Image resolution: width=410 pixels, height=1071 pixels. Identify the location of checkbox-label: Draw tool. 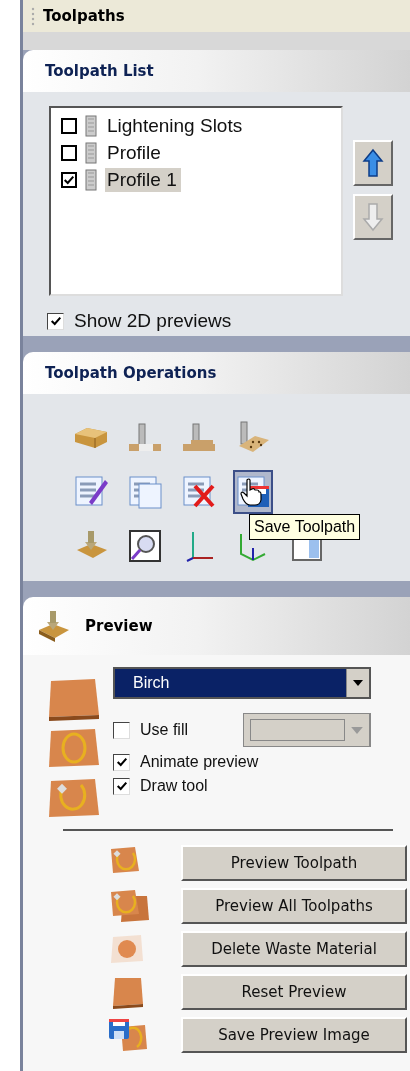
(174, 786).